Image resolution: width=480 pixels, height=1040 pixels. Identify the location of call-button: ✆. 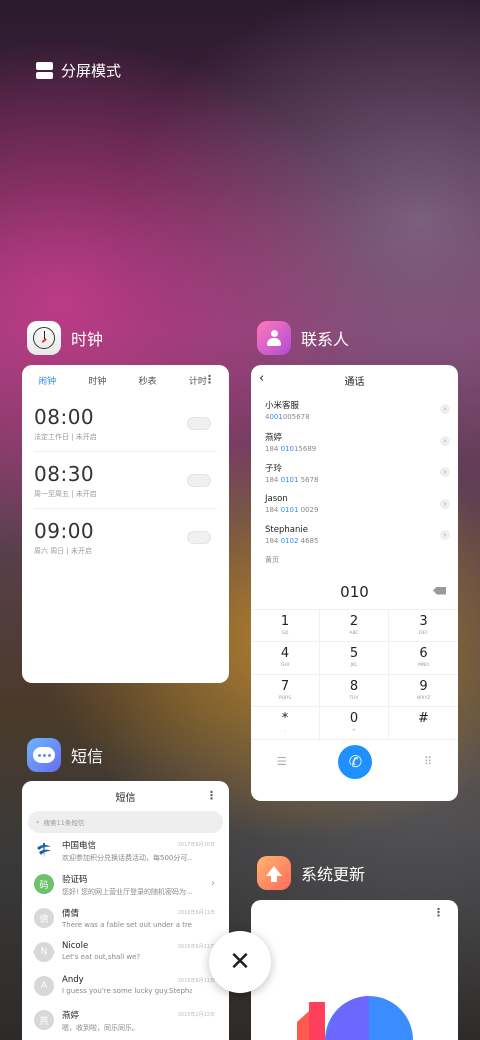
(355, 761).